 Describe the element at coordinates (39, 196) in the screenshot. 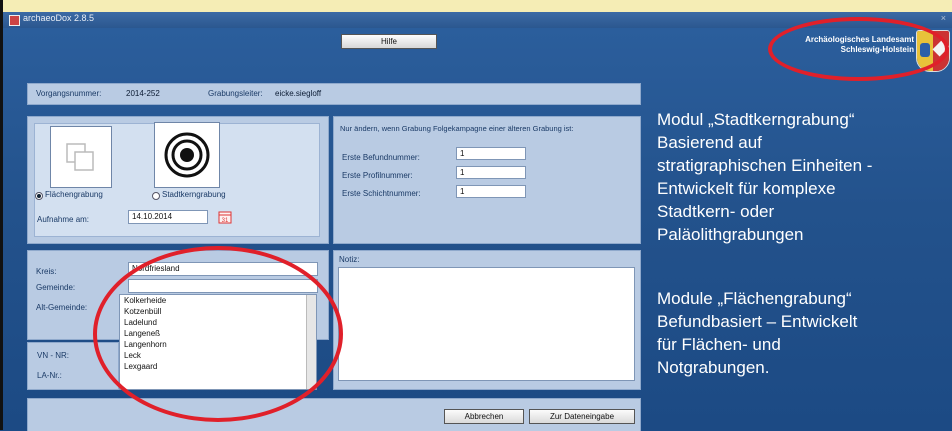

I see `flaeche-radio` at that location.